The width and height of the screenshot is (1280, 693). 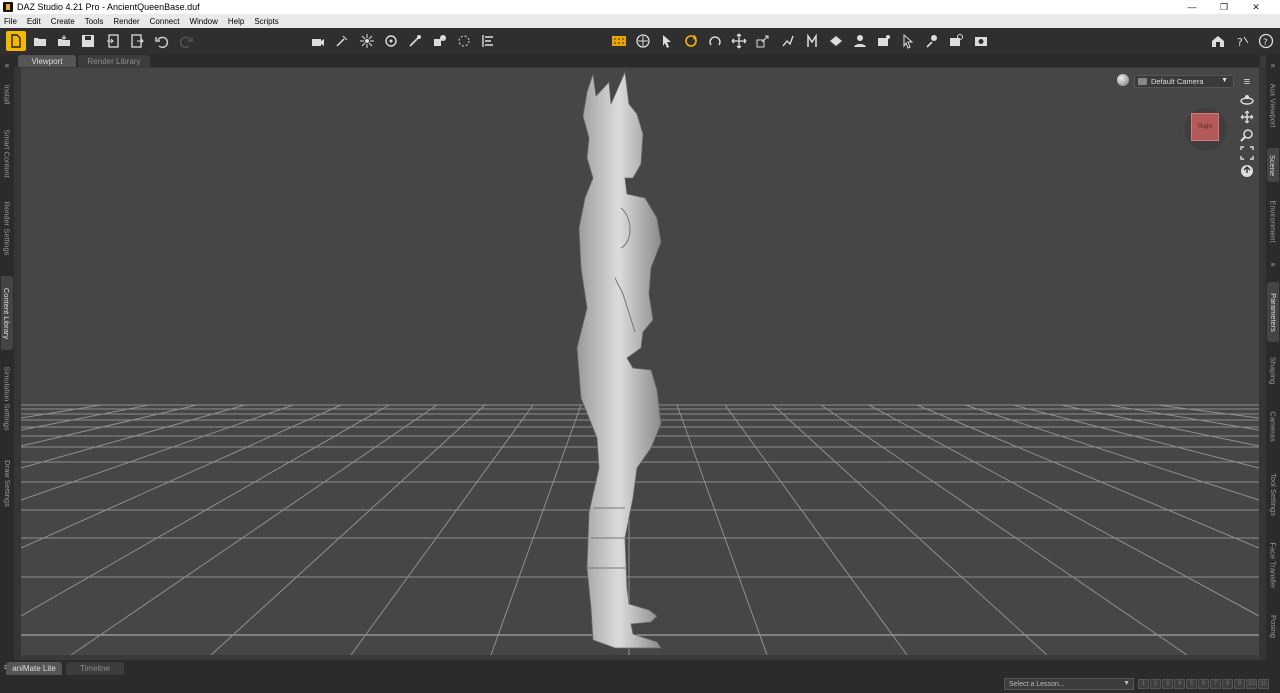 What do you see at coordinates (1263, 684) in the screenshot?
I see `lesson-step: 11` at bounding box center [1263, 684].